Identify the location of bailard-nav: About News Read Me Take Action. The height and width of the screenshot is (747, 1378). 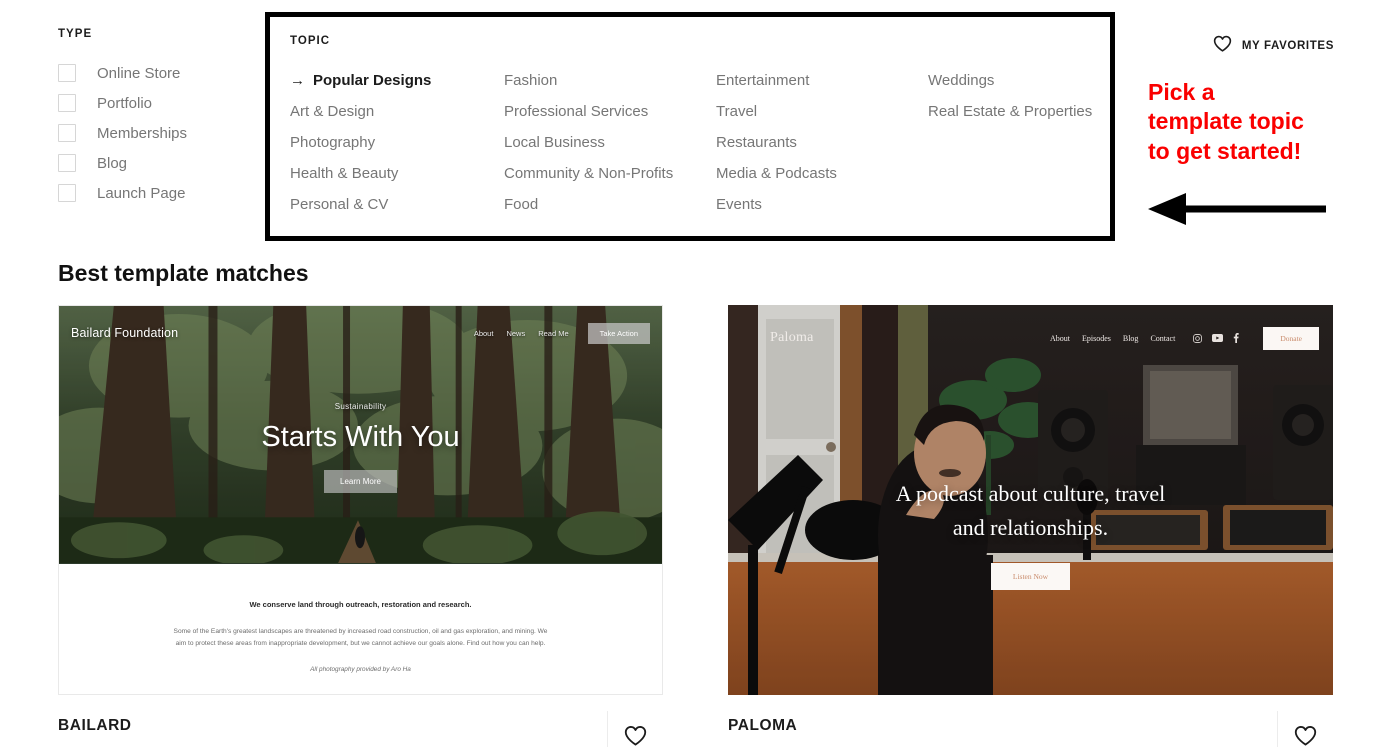
(562, 333).